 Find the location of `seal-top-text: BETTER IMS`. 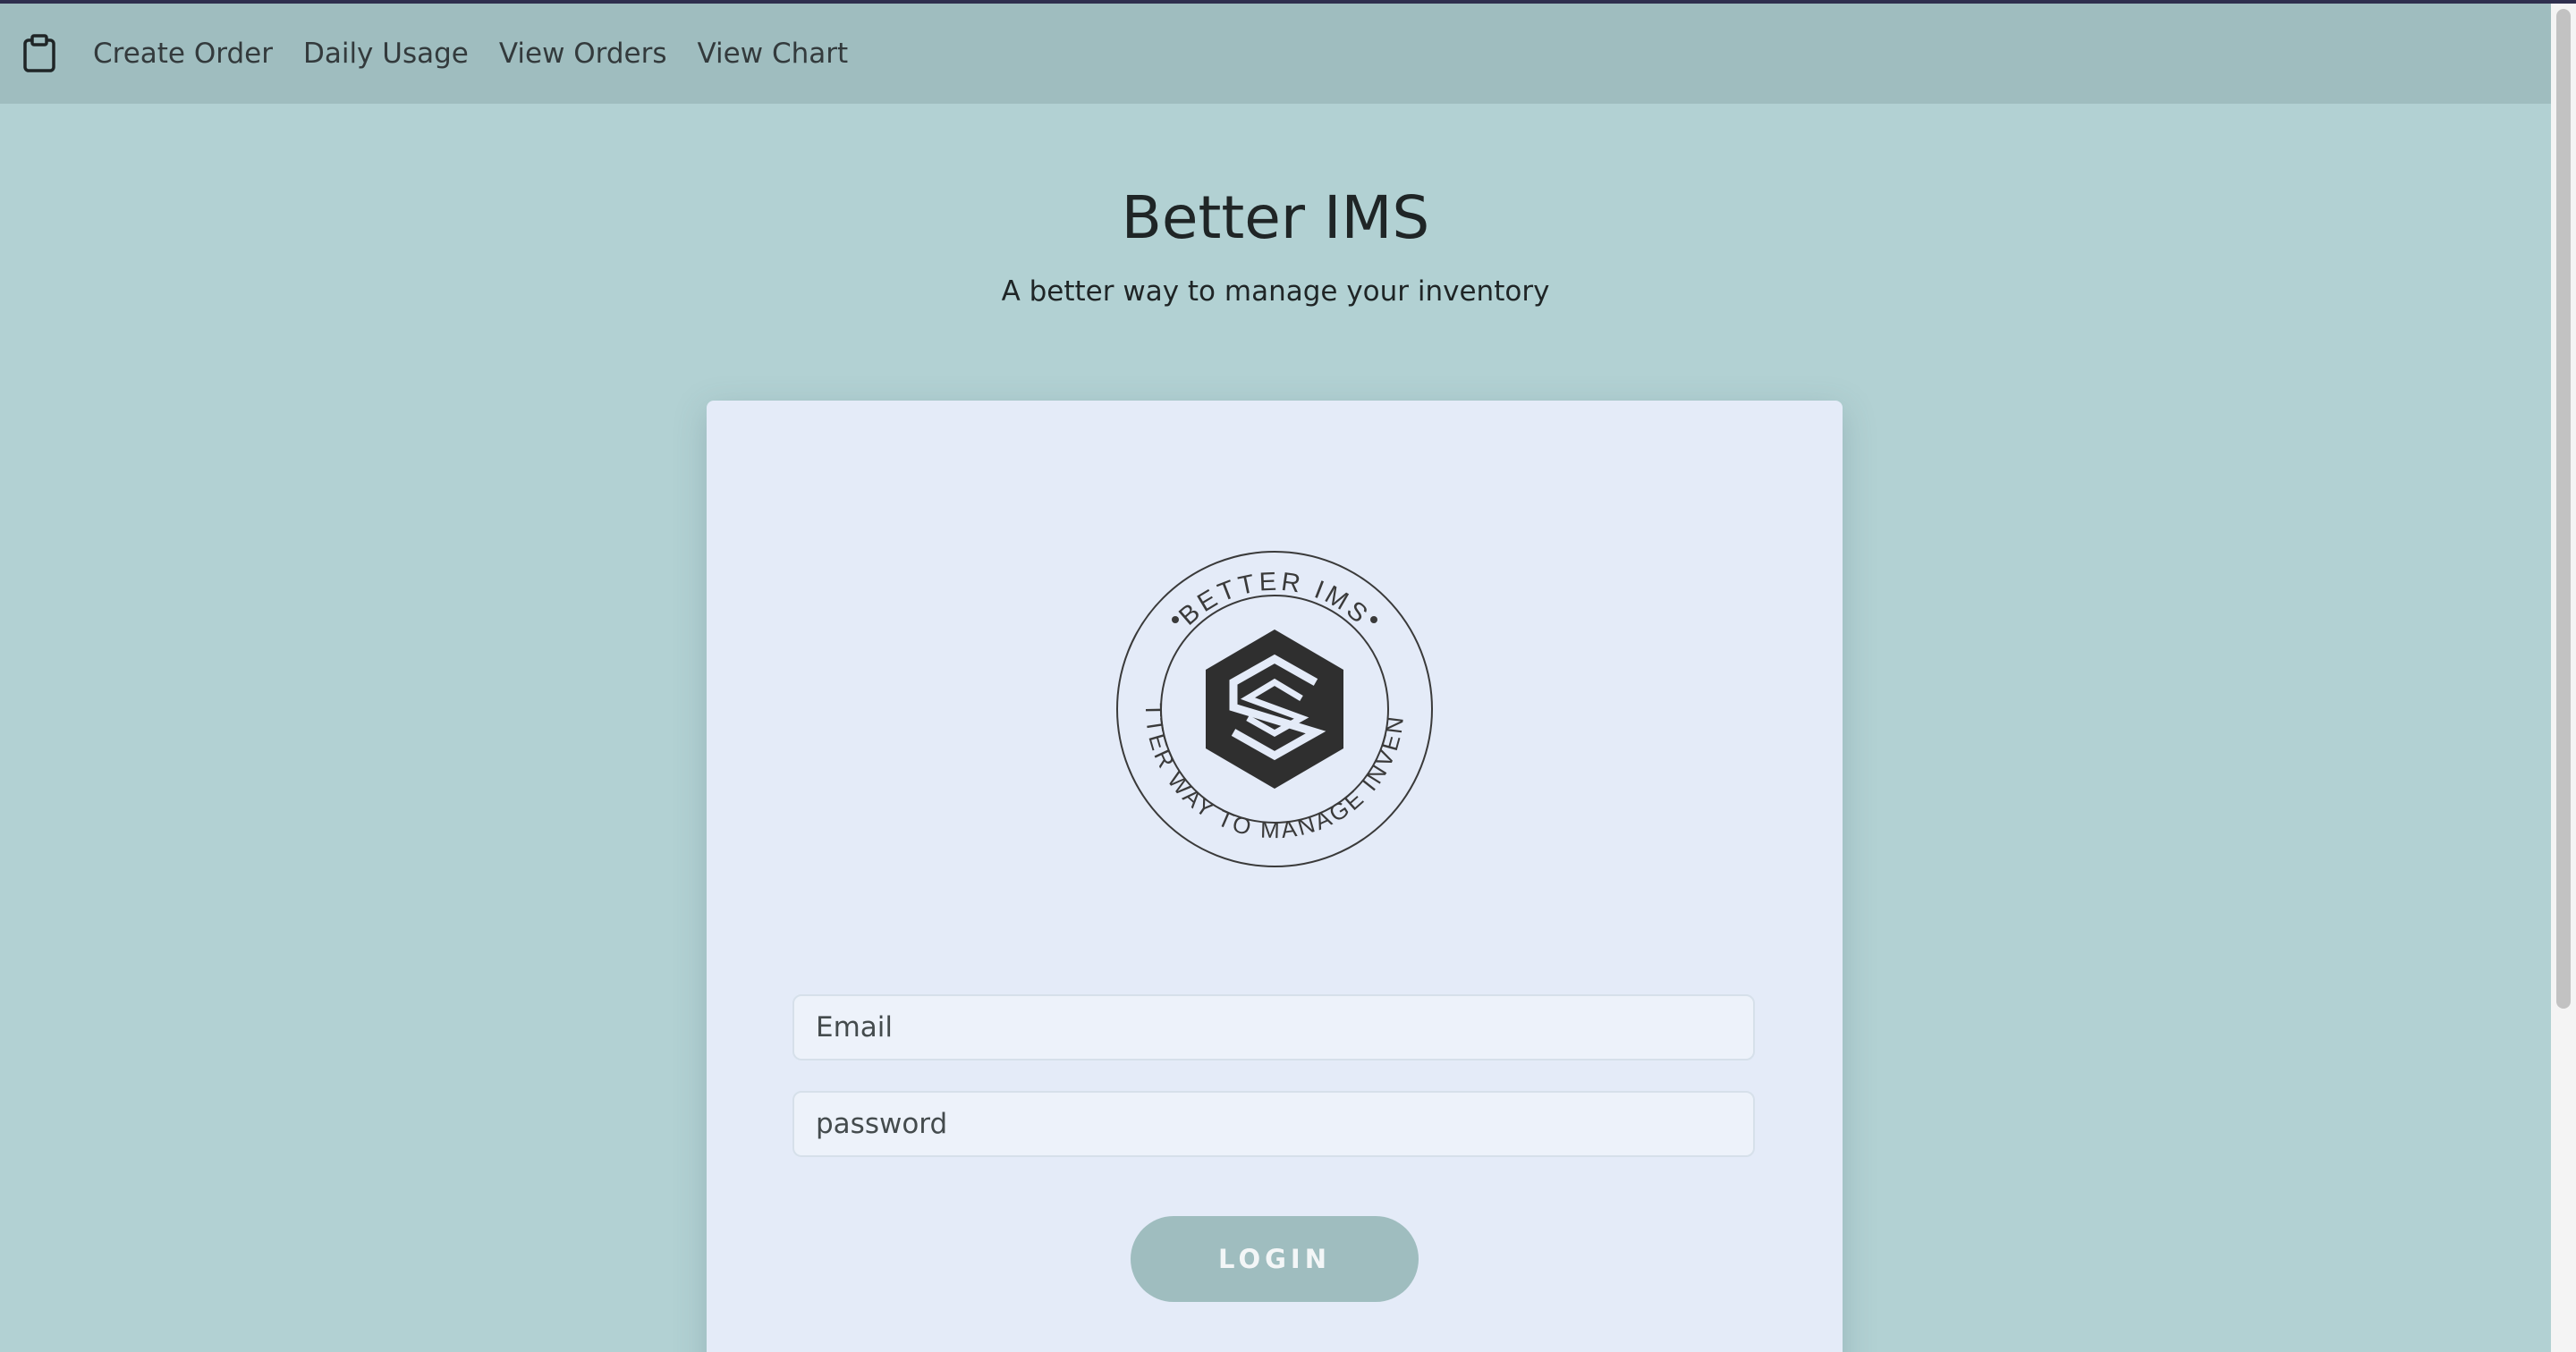

seal-top-text: BETTER IMS is located at coordinates (1272, 599).